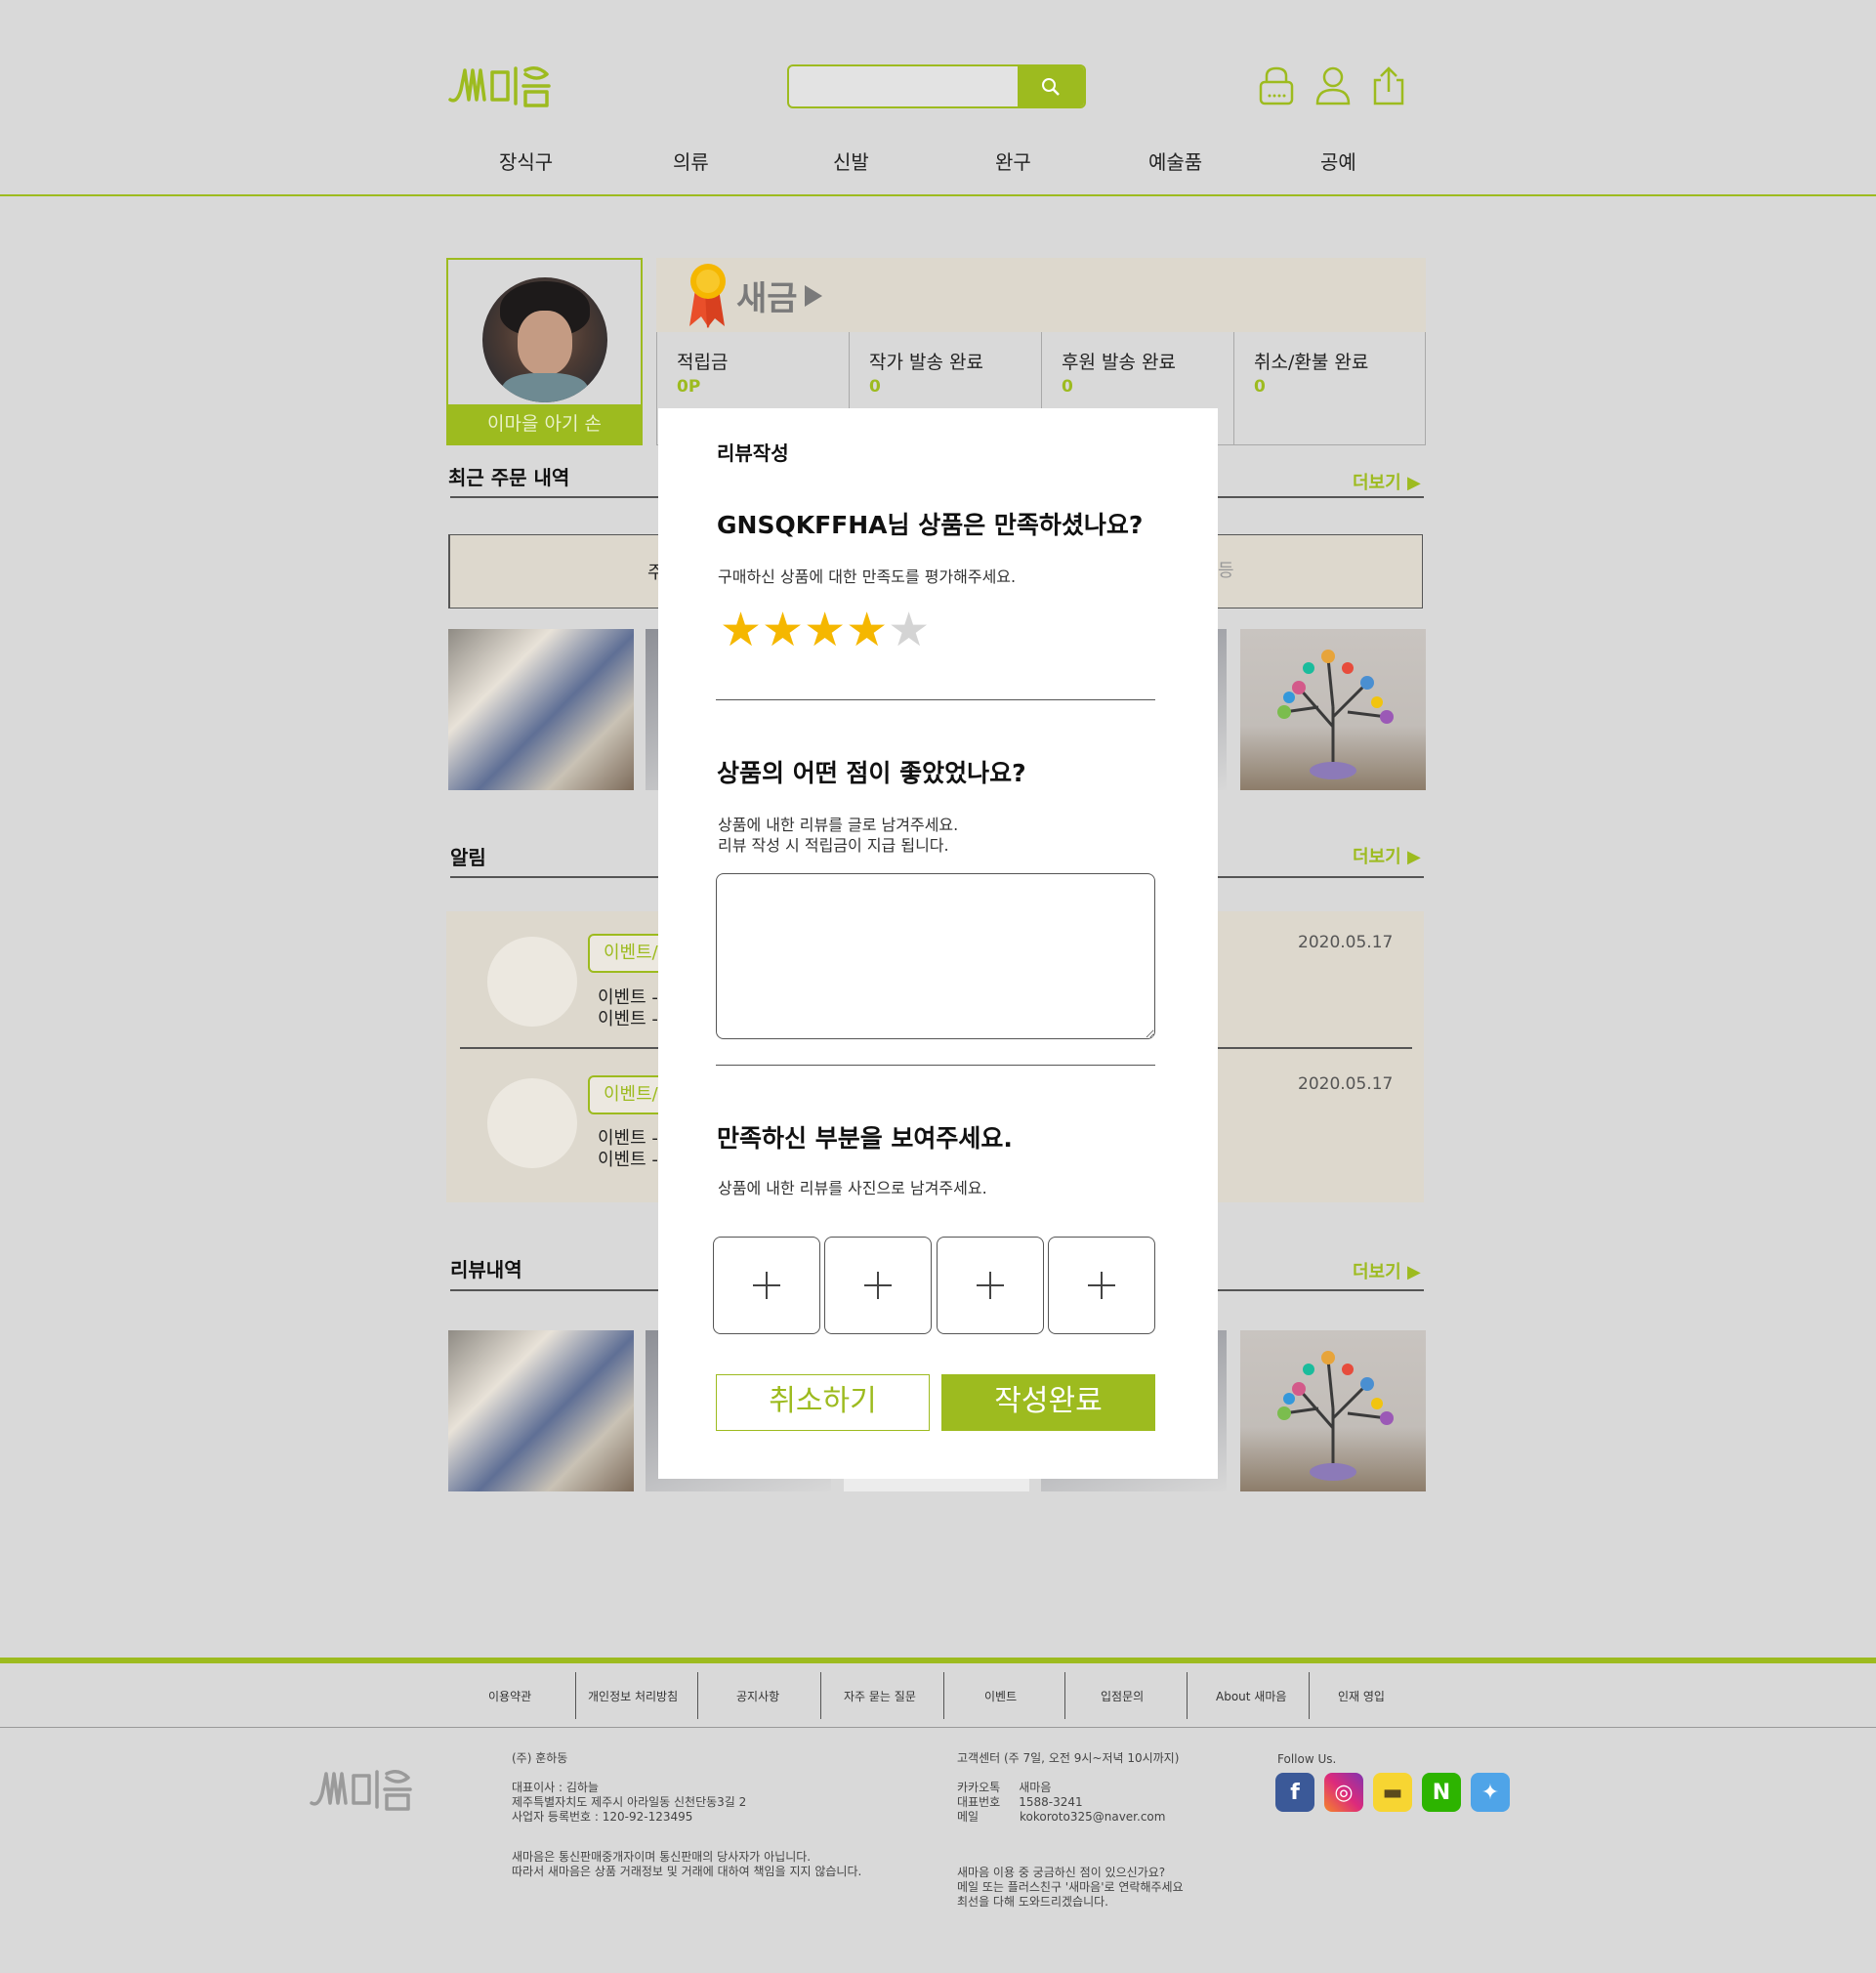 The height and width of the screenshot is (1973, 1876). I want to click on footer-link-privacy: 개인정보 처리방침, so click(633, 1696).